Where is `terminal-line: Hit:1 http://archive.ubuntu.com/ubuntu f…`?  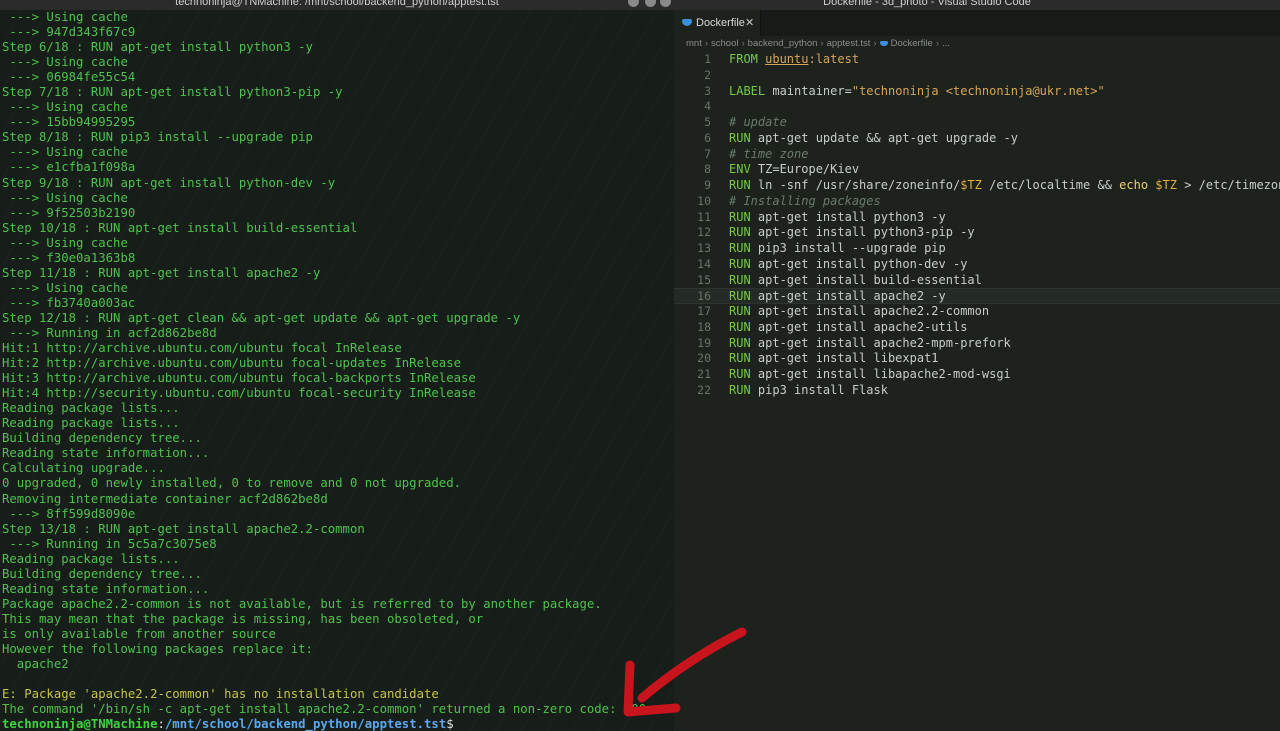
terminal-line: Hit:1 http://archive.ubuntu.com/ubuntu f… is located at coordinates (202, 348).